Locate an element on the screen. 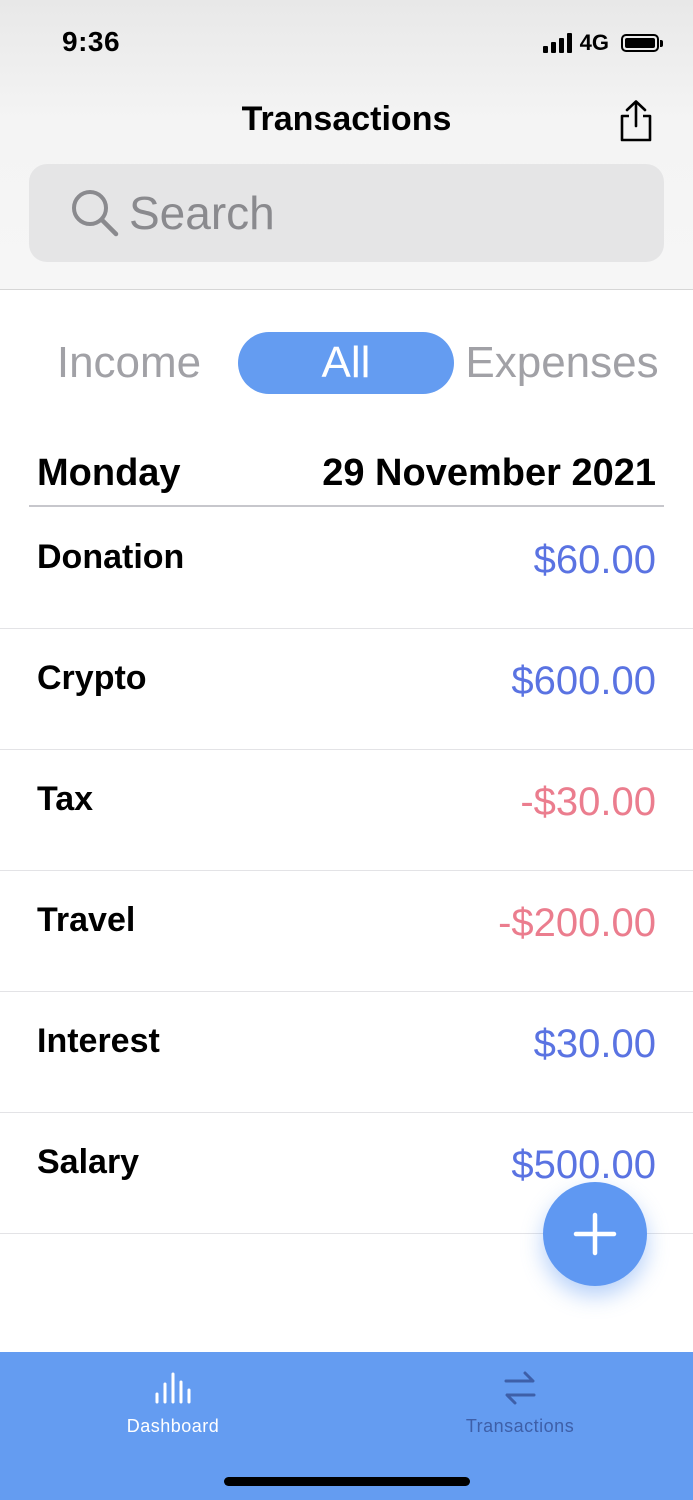  filter-income: Income is located at coordinates (129, 363).